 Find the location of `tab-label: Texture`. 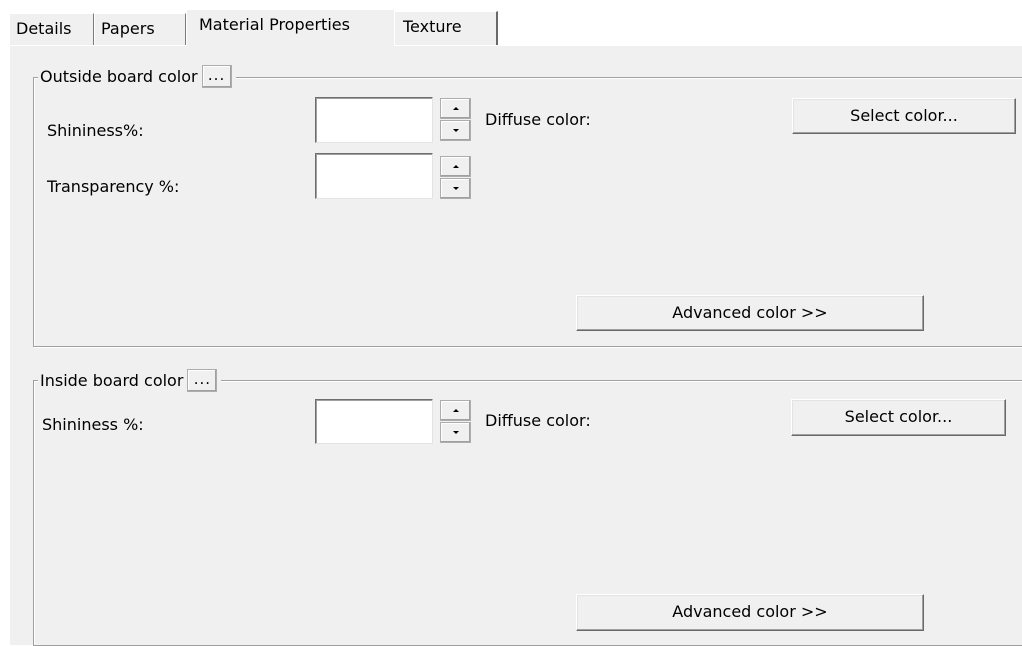

tab-label: Texture is located at coordinates (432, 26).